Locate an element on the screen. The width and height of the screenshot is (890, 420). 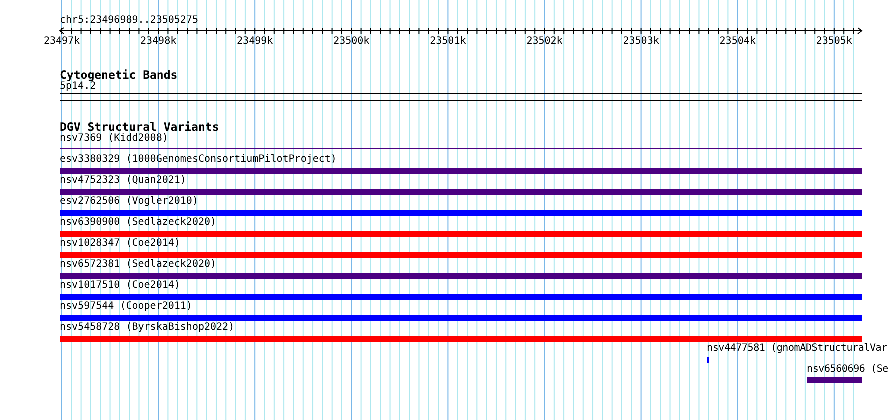
tick-label: 23498k is located at coordinates (158, 41).